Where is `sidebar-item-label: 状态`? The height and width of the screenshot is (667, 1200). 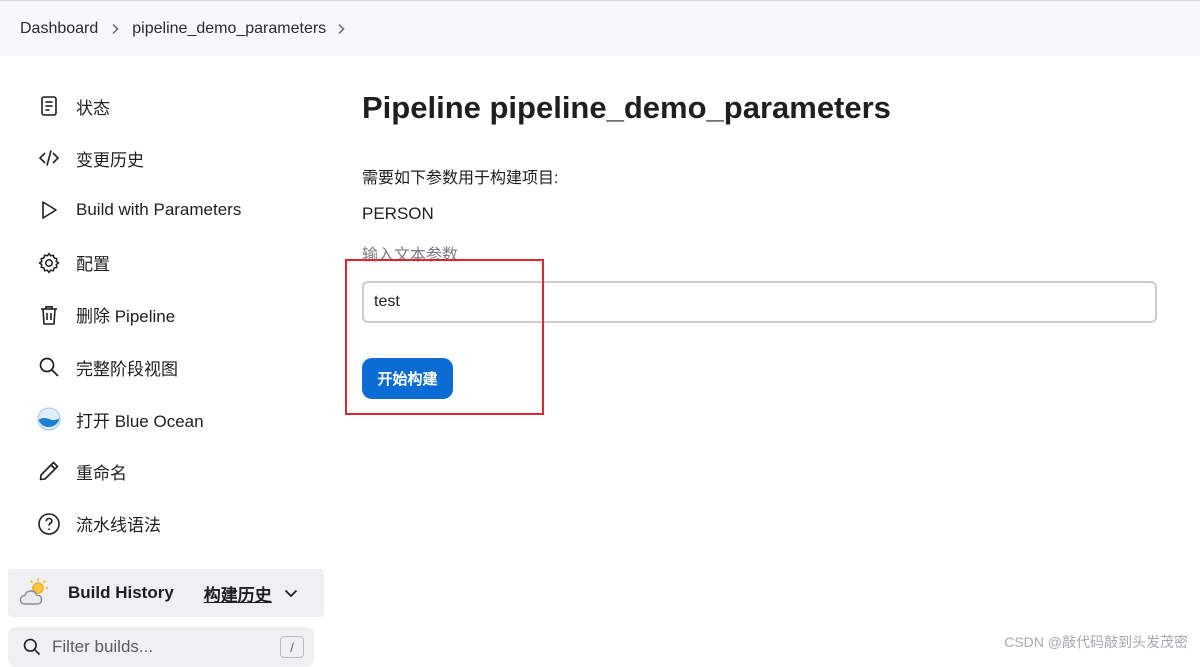 sidebar-item-label: 状态 is located at coordinates (93, 106).